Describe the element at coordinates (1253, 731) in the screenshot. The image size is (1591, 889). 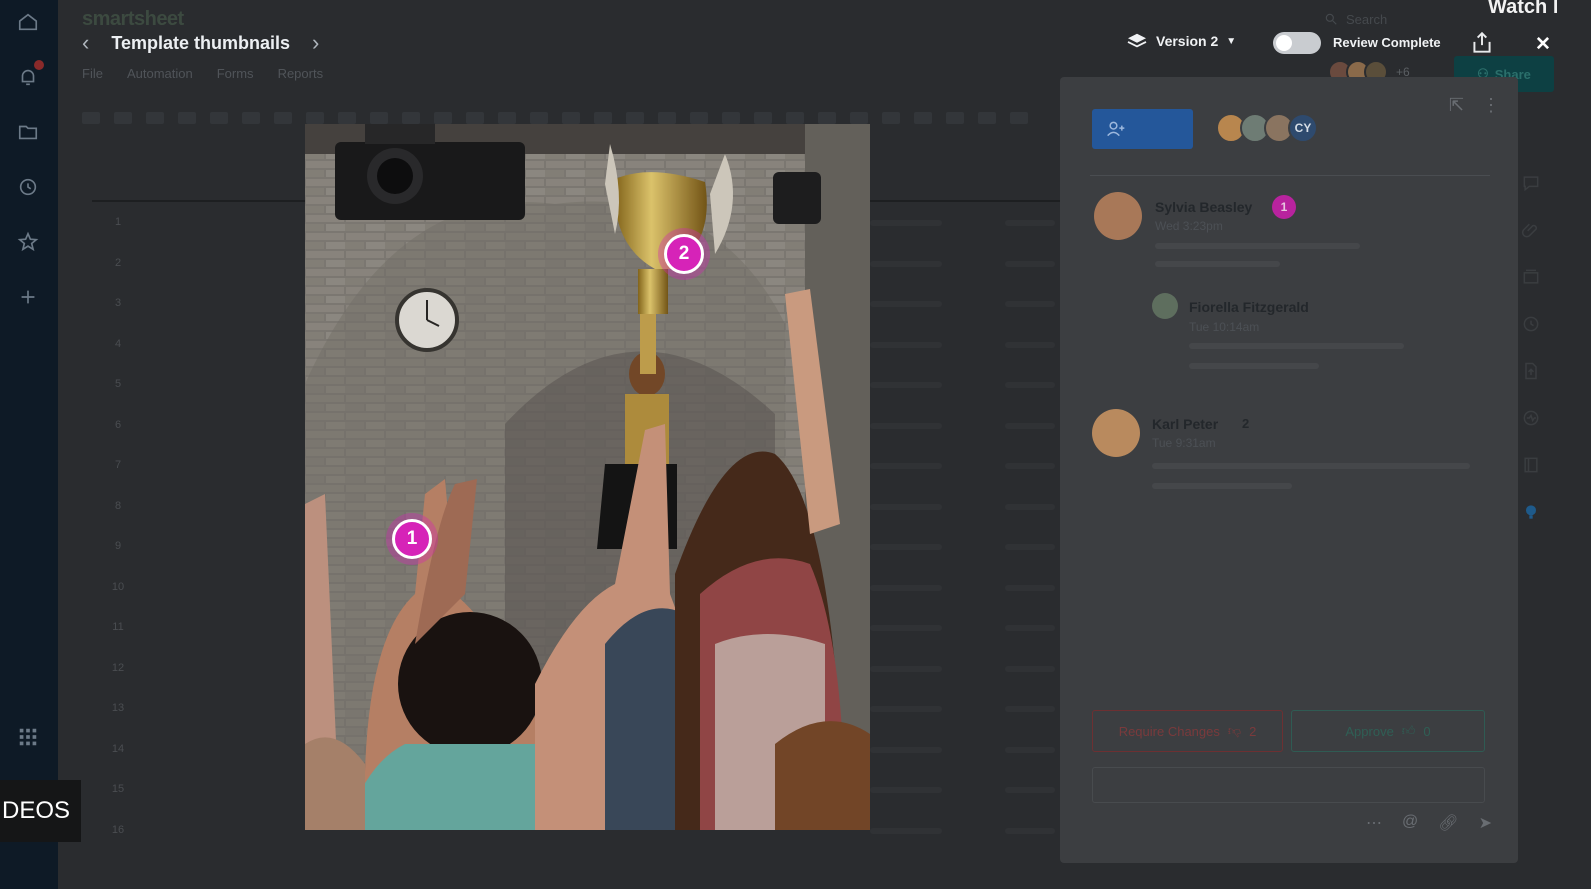
I see `require-changes-count: 2` at that location.